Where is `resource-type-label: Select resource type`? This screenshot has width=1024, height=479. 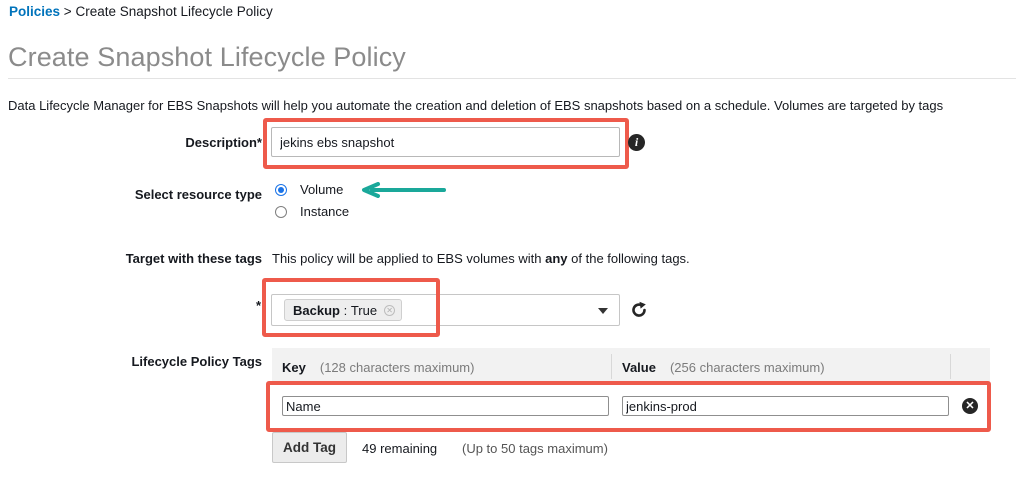
resource-type-label: Select resource type is located at coordinates (198, 194).